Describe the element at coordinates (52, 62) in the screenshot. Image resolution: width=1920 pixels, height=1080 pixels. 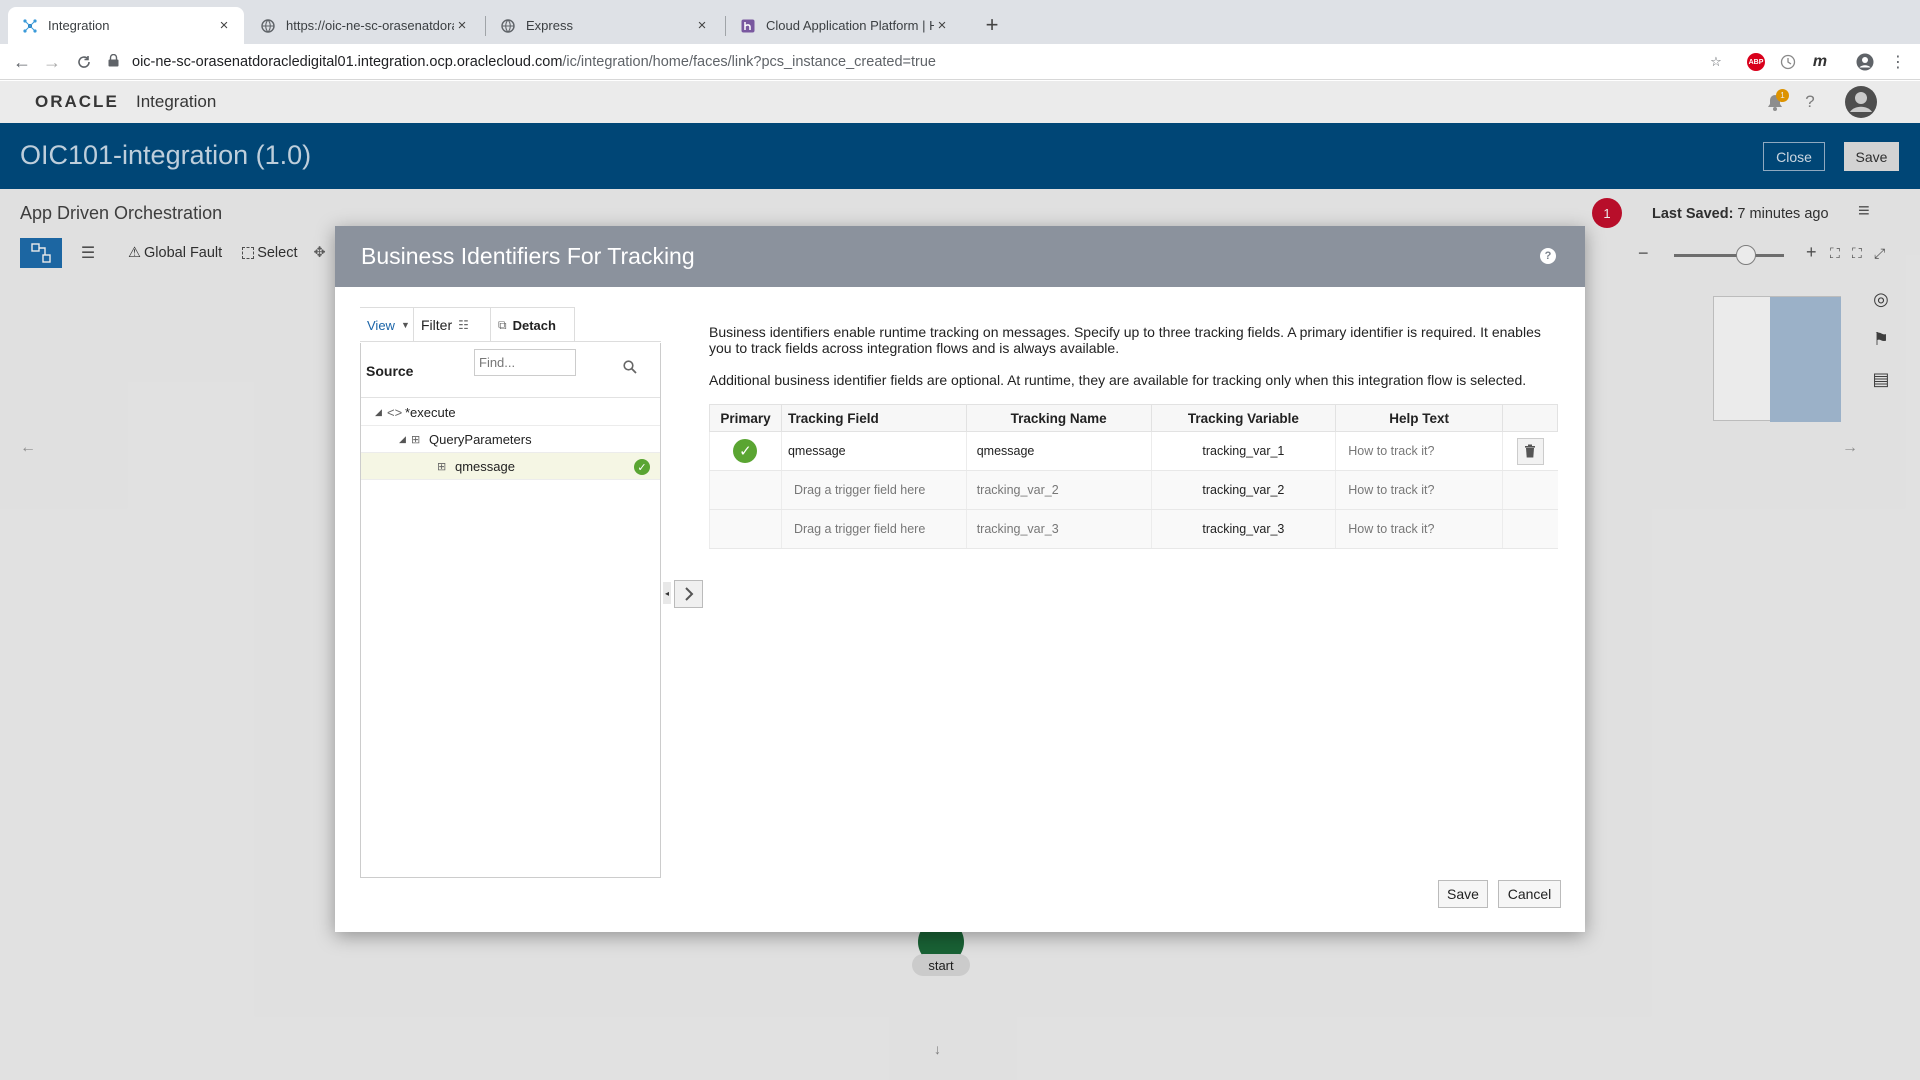
I see `forward-button: →` at that location.